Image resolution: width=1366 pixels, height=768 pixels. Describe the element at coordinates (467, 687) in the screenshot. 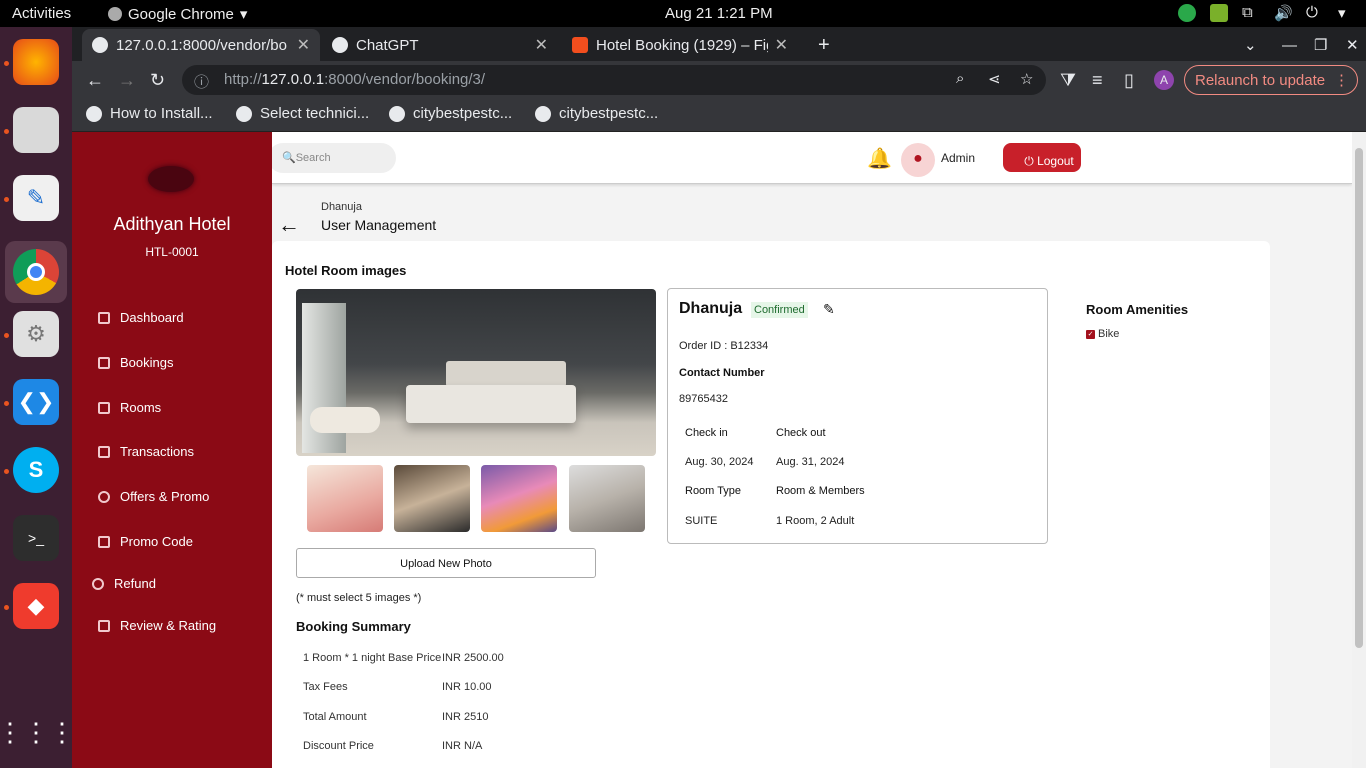

I see `summary-value: INR 10.00` at that location.